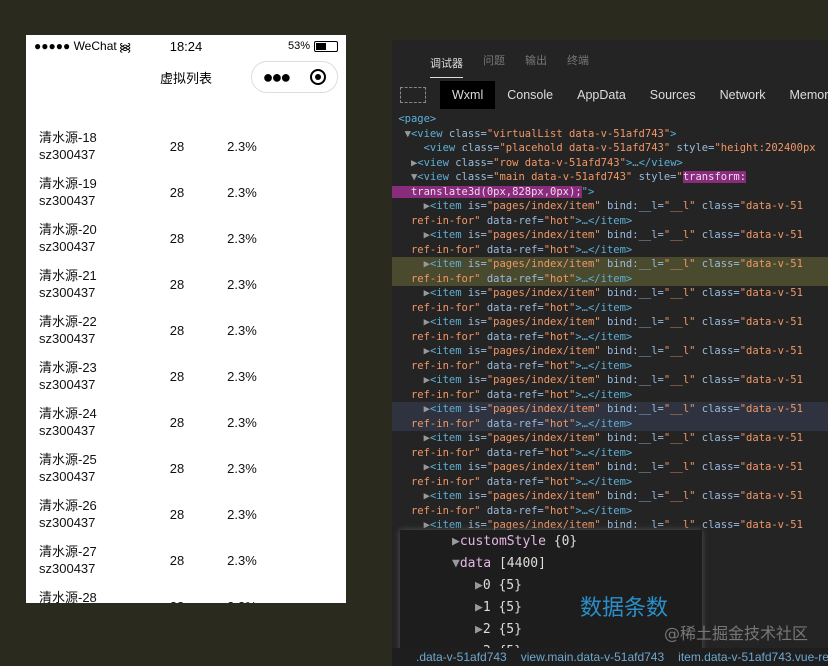 The image size is (828, 666). I want to click on tab-appdata: AppData, so click(601, 95).